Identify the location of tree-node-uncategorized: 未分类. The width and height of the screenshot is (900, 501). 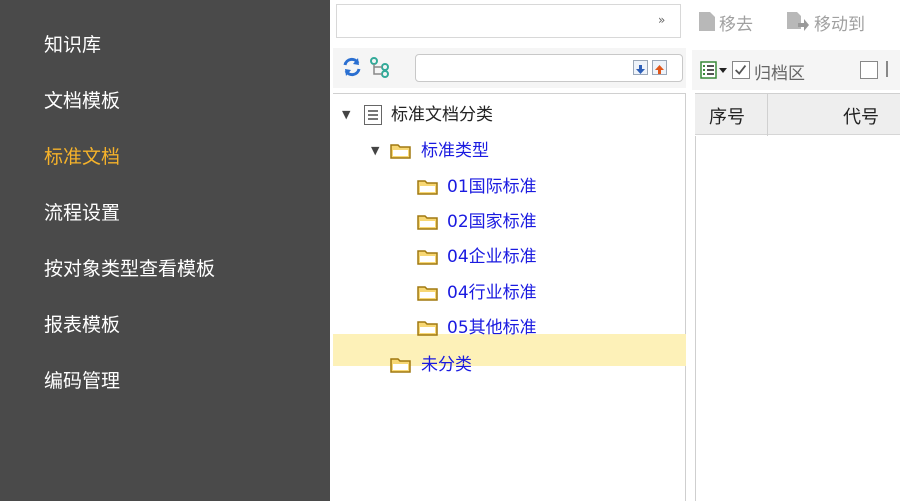
(509, 365).